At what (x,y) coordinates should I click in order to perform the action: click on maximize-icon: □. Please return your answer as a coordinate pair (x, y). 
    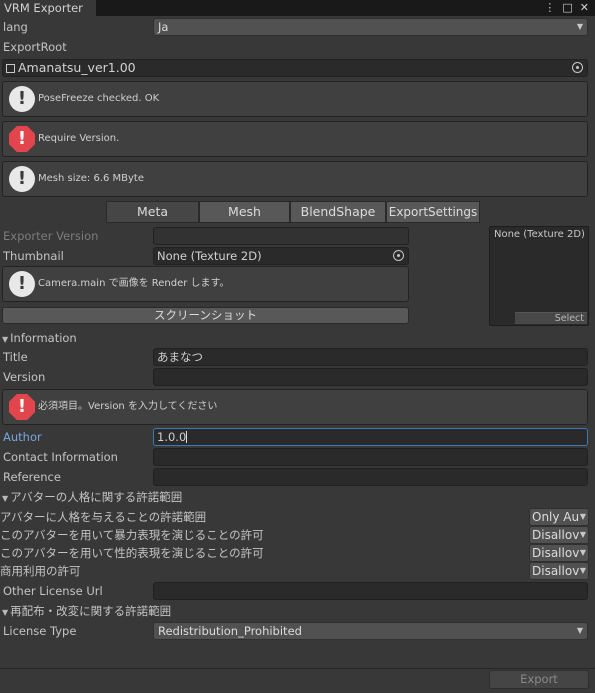
    Looking at the image, I should click on (567, 8).